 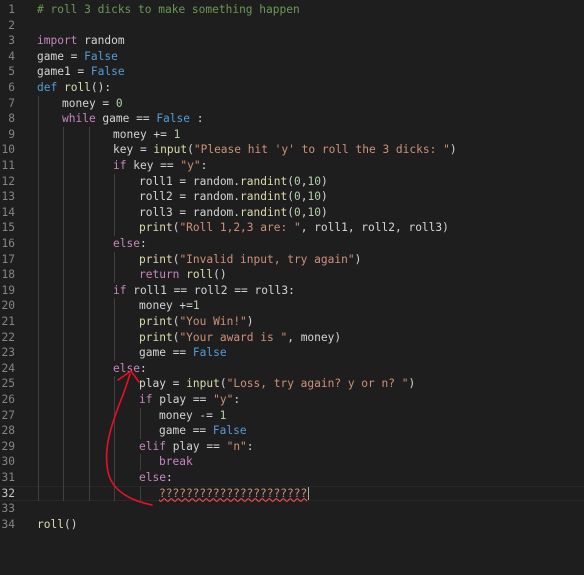 What do you see at coordinates (8, 399) in the screenshot?
I see `line-number: 26` at bounding box center [8, 399].